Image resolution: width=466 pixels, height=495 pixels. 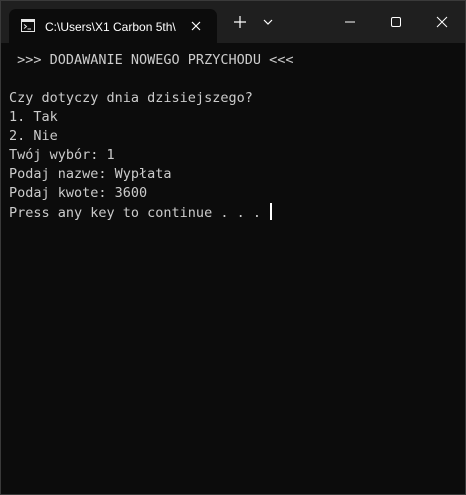 What do you see at coordinates (271, 211) in the screenshot?
I see `text-cursor` at bounding box center [271, 211].